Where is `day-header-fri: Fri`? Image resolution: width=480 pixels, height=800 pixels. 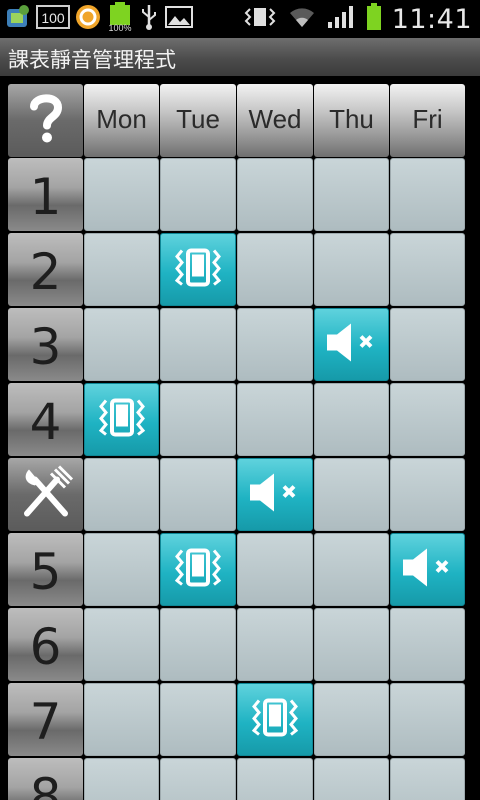 day-header-fri: Fri is located at coordinates (427, 120).